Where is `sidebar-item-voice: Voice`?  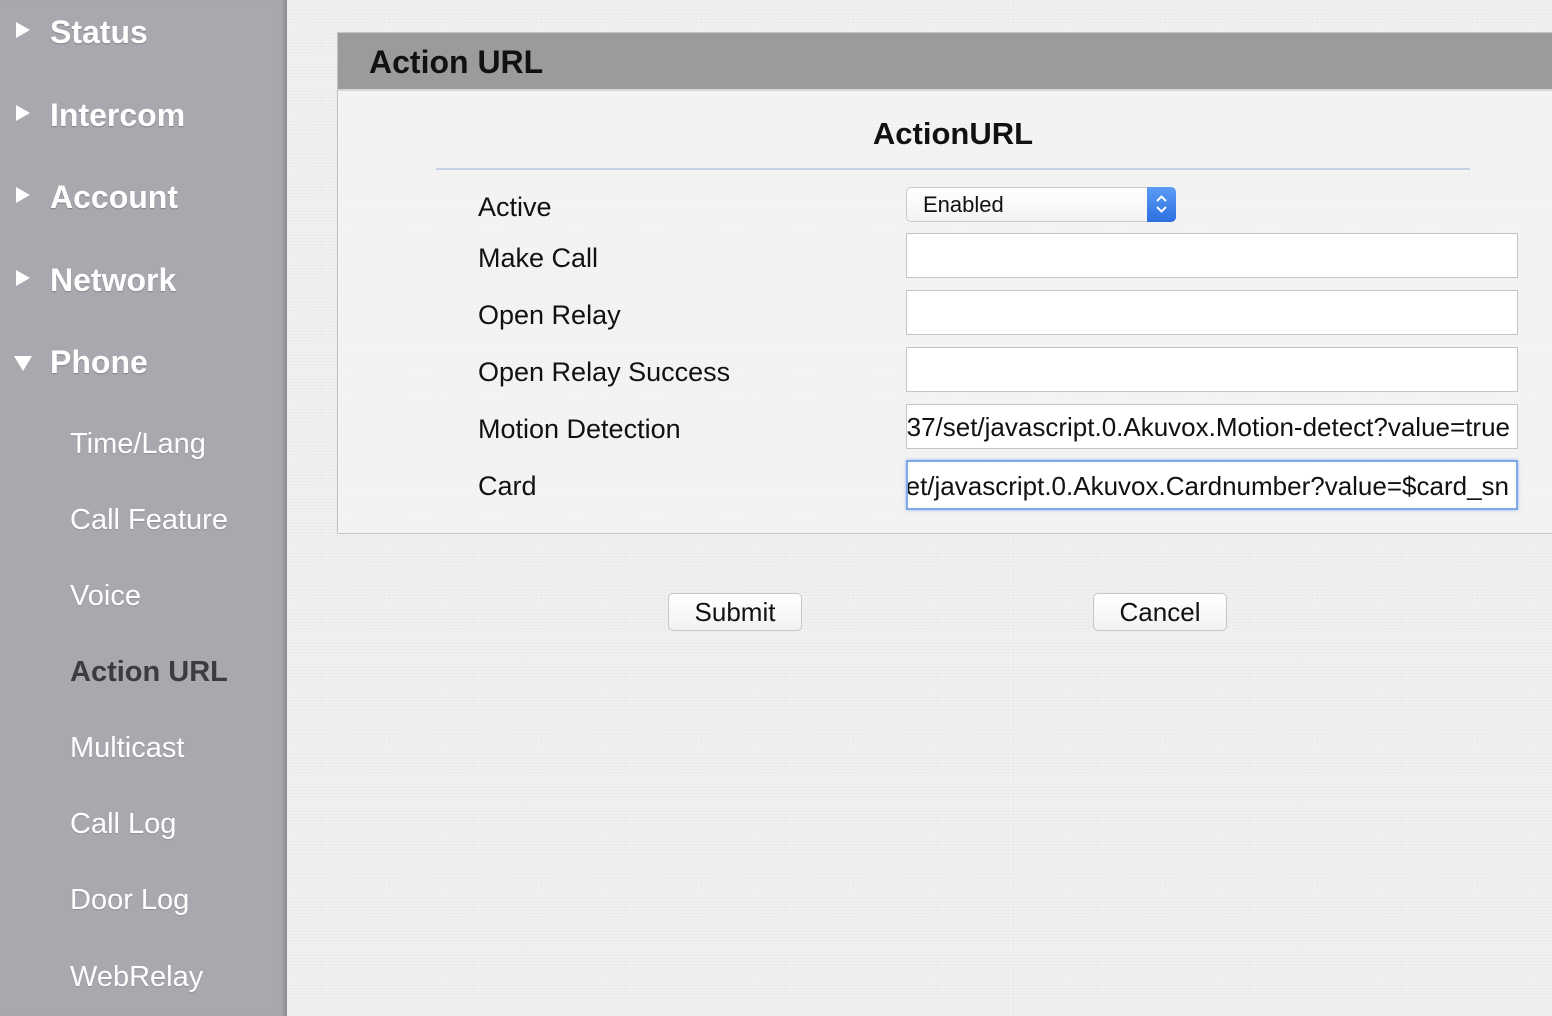 sidebar-item-voice: Voice is located at coordinates (105, 596).